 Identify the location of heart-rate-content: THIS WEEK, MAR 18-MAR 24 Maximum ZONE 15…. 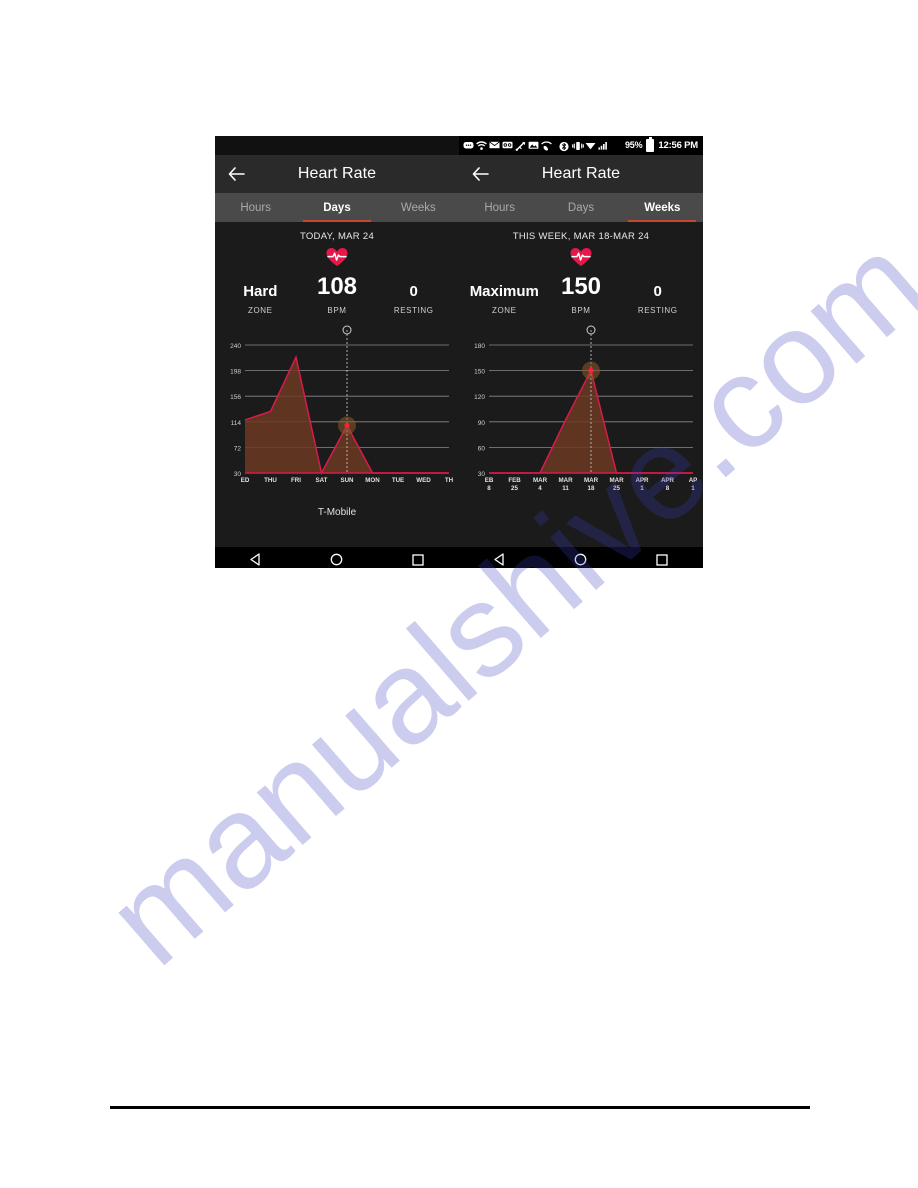
(581, 384).